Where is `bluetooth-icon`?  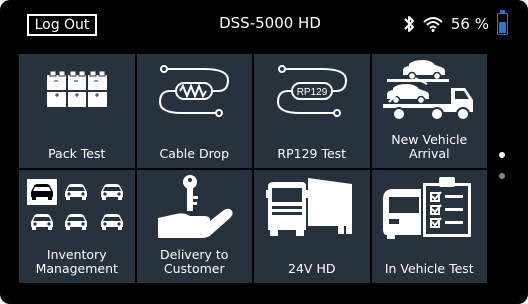 bluetooth-icon is located at coordinates (409, 24).